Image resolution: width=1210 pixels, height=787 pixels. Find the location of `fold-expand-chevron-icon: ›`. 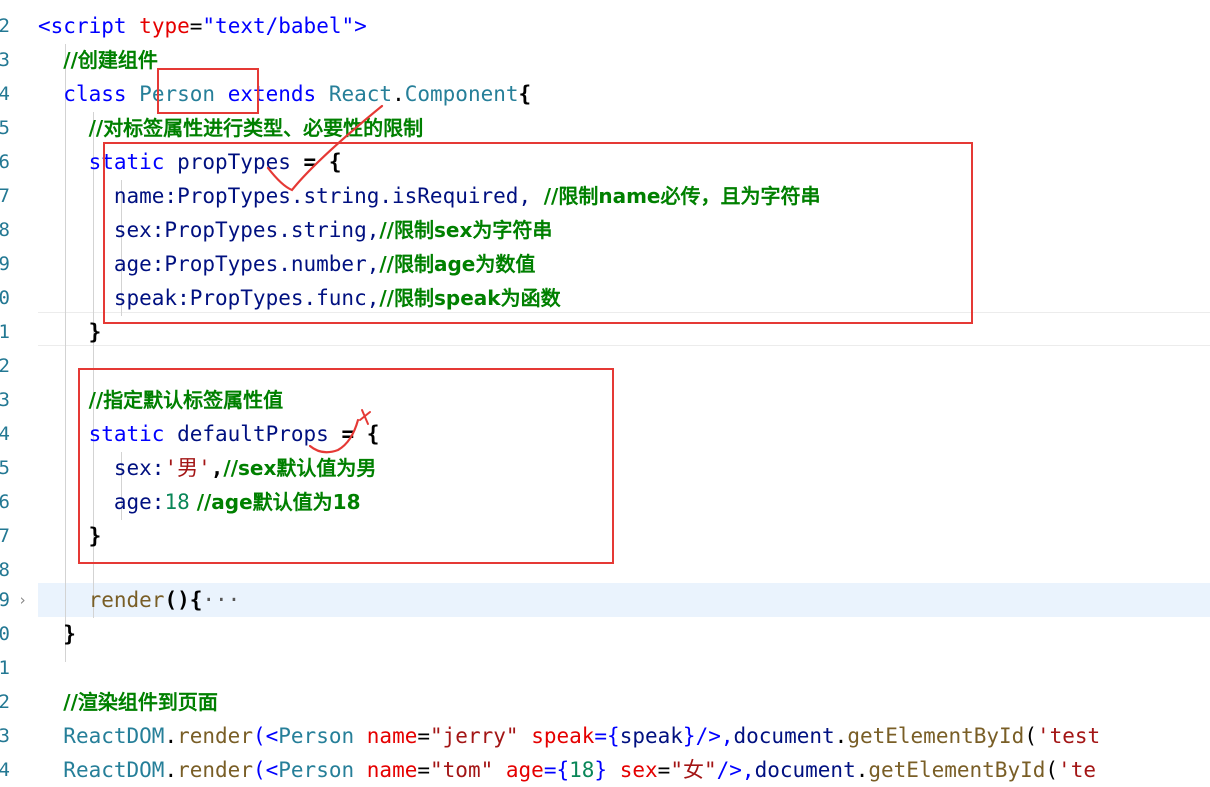

fold-expand-chevron-icon: › is located at coordinates (22, 600).